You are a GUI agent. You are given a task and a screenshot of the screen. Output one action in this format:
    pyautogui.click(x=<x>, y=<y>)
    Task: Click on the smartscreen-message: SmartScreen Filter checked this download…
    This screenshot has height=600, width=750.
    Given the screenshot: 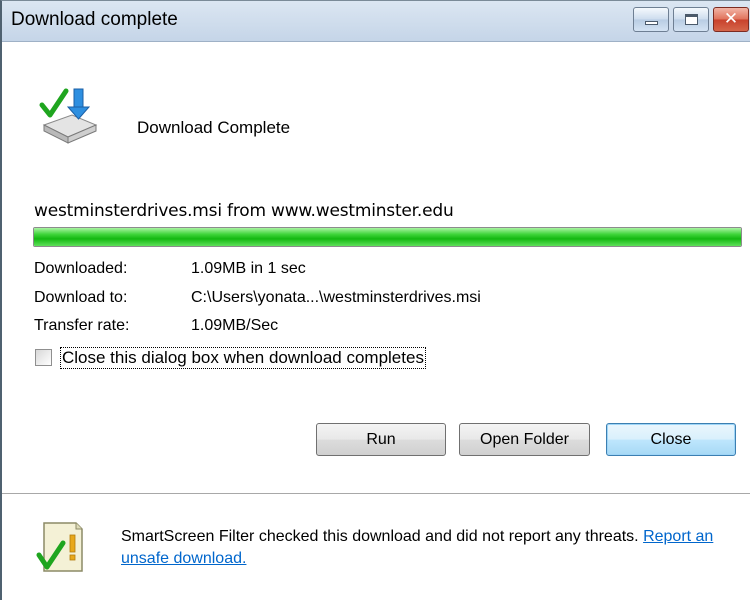 What is the action you would take?
    pyautogui.click(x=421, y=548)
    